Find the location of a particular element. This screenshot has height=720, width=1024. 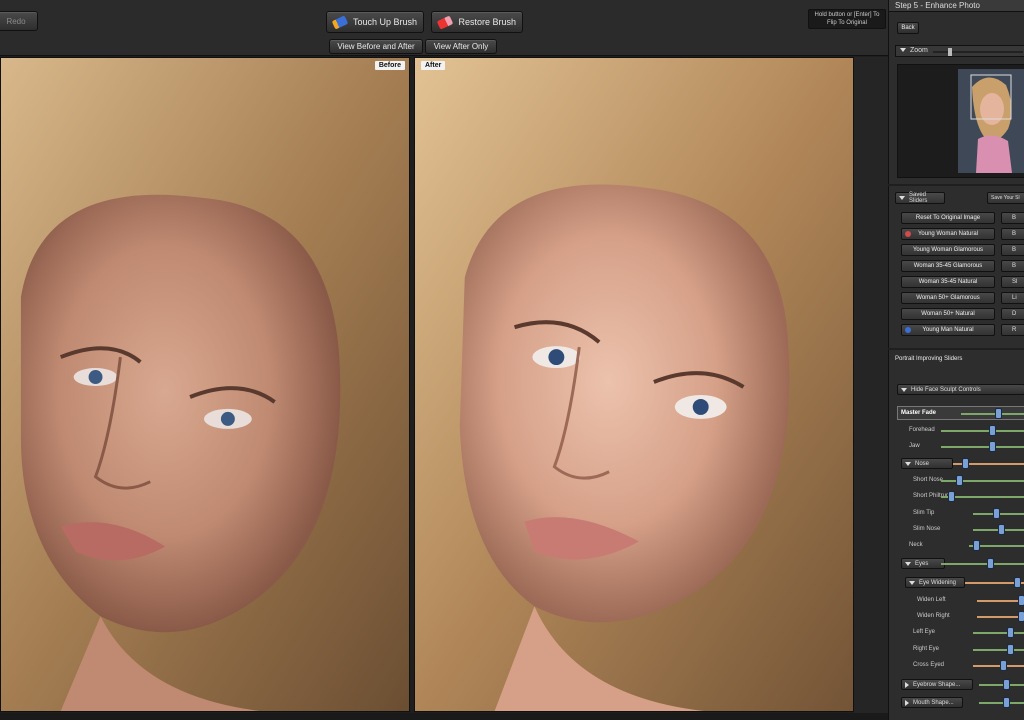

nose-slider: Nose is located at coordinates (956, 464).